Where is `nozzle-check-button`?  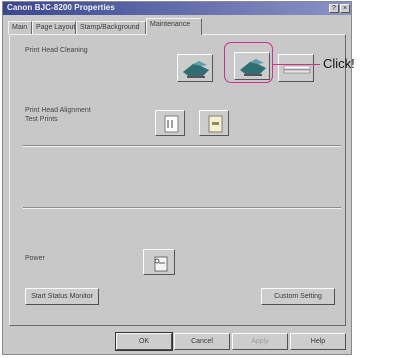 nozzle-check-button is located at coordinates (214, 123).